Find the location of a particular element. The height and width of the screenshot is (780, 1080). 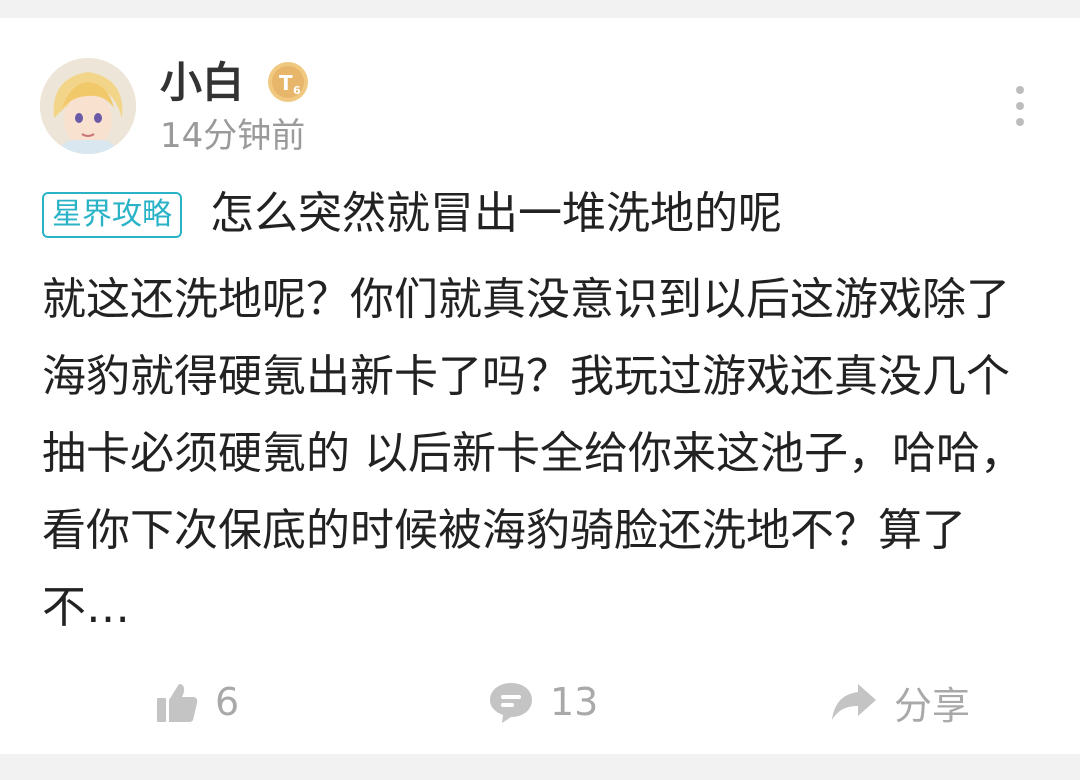

comment-bubble-icon is located at coordinates (511, 703).